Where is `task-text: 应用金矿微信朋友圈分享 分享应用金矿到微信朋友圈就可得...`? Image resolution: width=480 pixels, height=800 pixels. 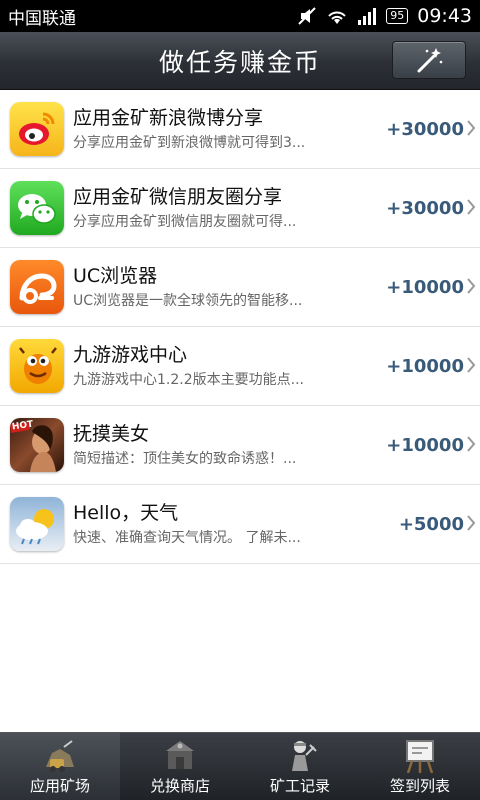 task-text: 应用金矿微信朋友圈分享 分享应用金矿到微信朋友圈就可得... is located at coordinates (204, 208).